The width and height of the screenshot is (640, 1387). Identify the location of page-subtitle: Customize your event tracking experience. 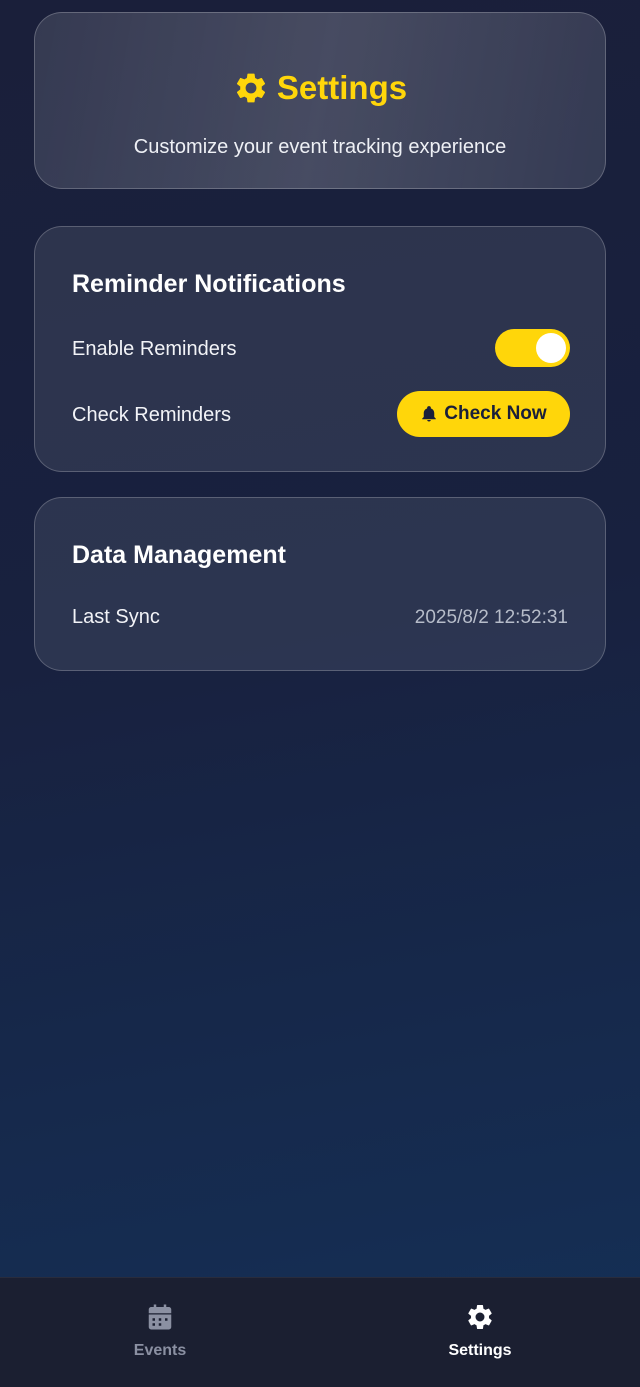
(320, 147).